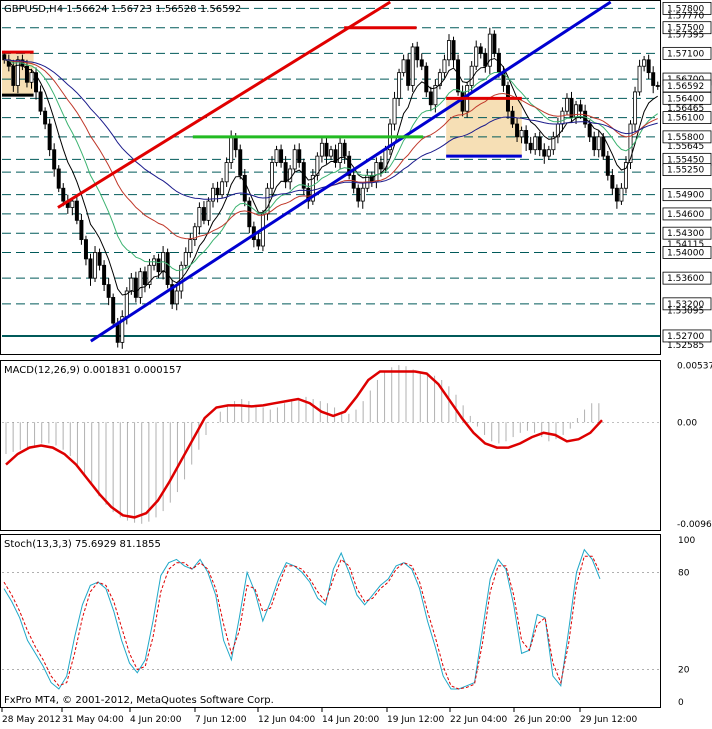 This screenshot has height=729, width=712. I want to click on price-axis-label-23: 1.52585, so click(685, 346).